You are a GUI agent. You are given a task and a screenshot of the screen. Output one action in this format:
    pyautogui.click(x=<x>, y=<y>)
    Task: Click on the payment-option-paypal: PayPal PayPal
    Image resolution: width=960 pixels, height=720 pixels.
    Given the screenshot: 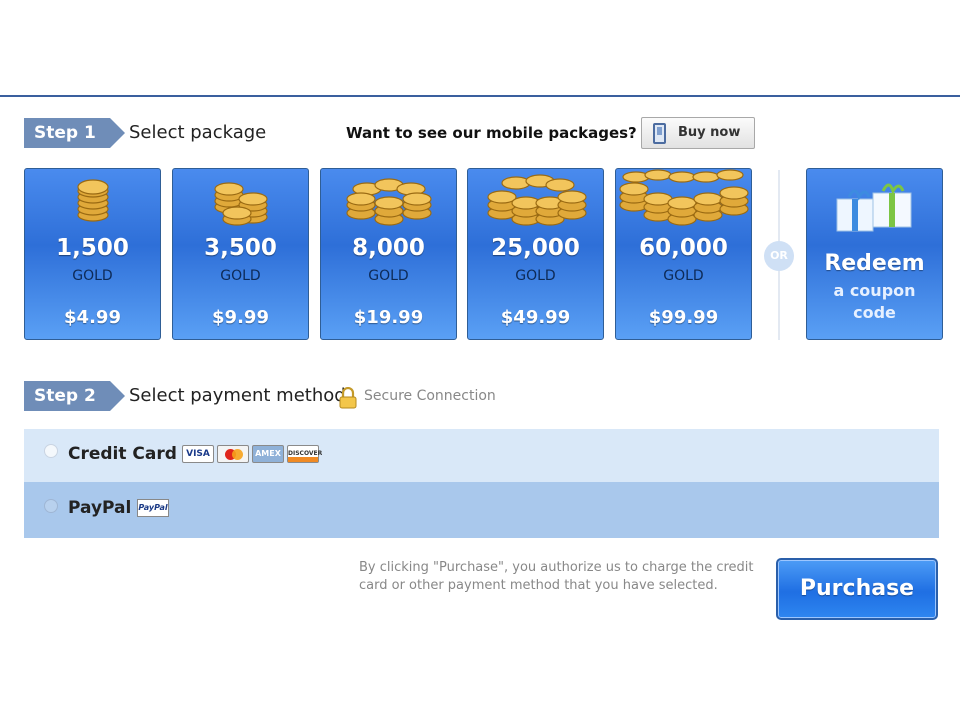 What is the action you would take?
    pyautogui.click(x=481, y=510)
    